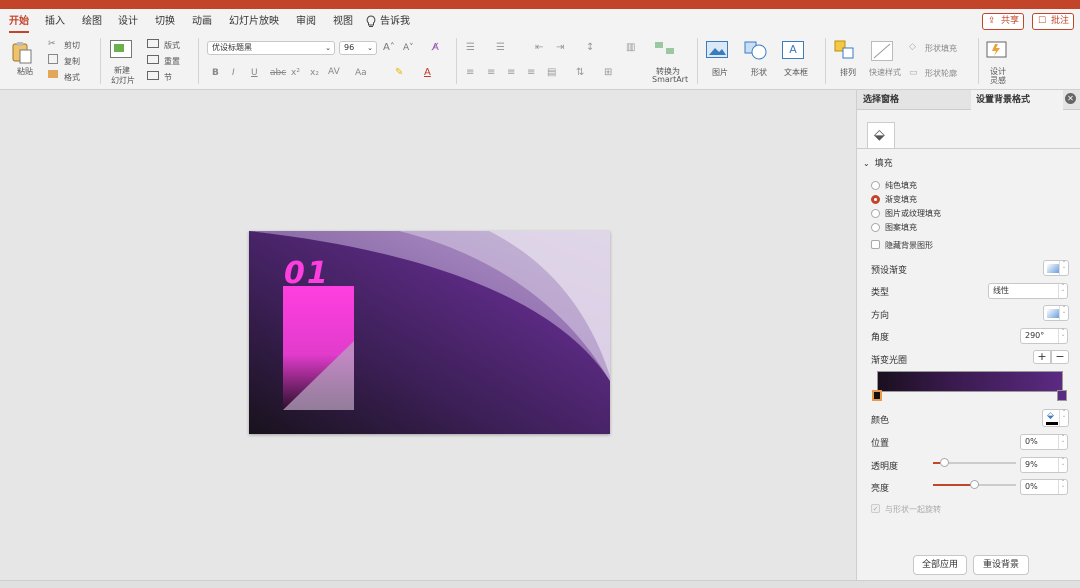  I want to click on slide-number-text: 01, so click(307, 274).